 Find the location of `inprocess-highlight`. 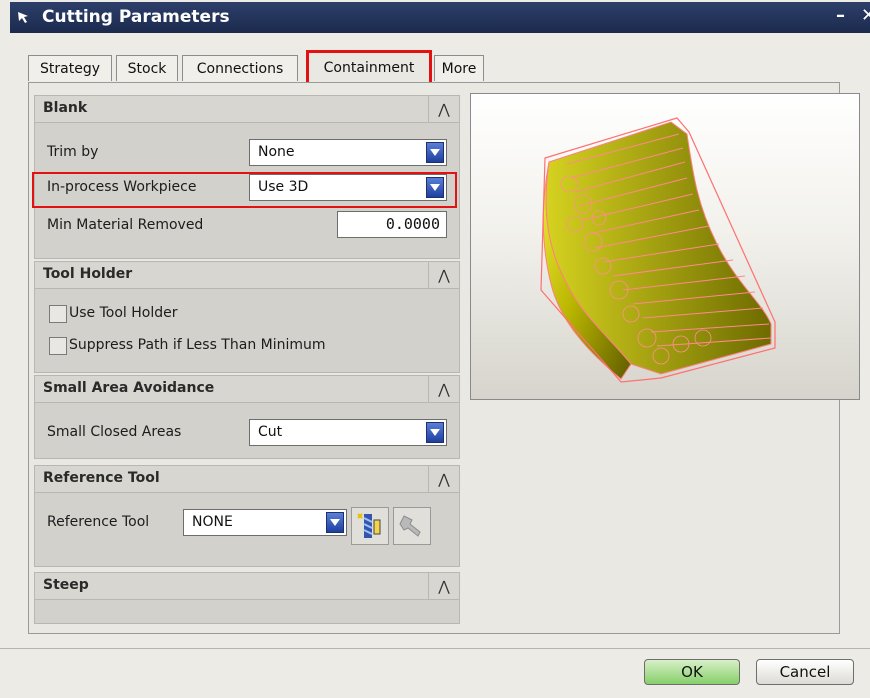

inprocess-highlight is located at coordinates (244, 190).